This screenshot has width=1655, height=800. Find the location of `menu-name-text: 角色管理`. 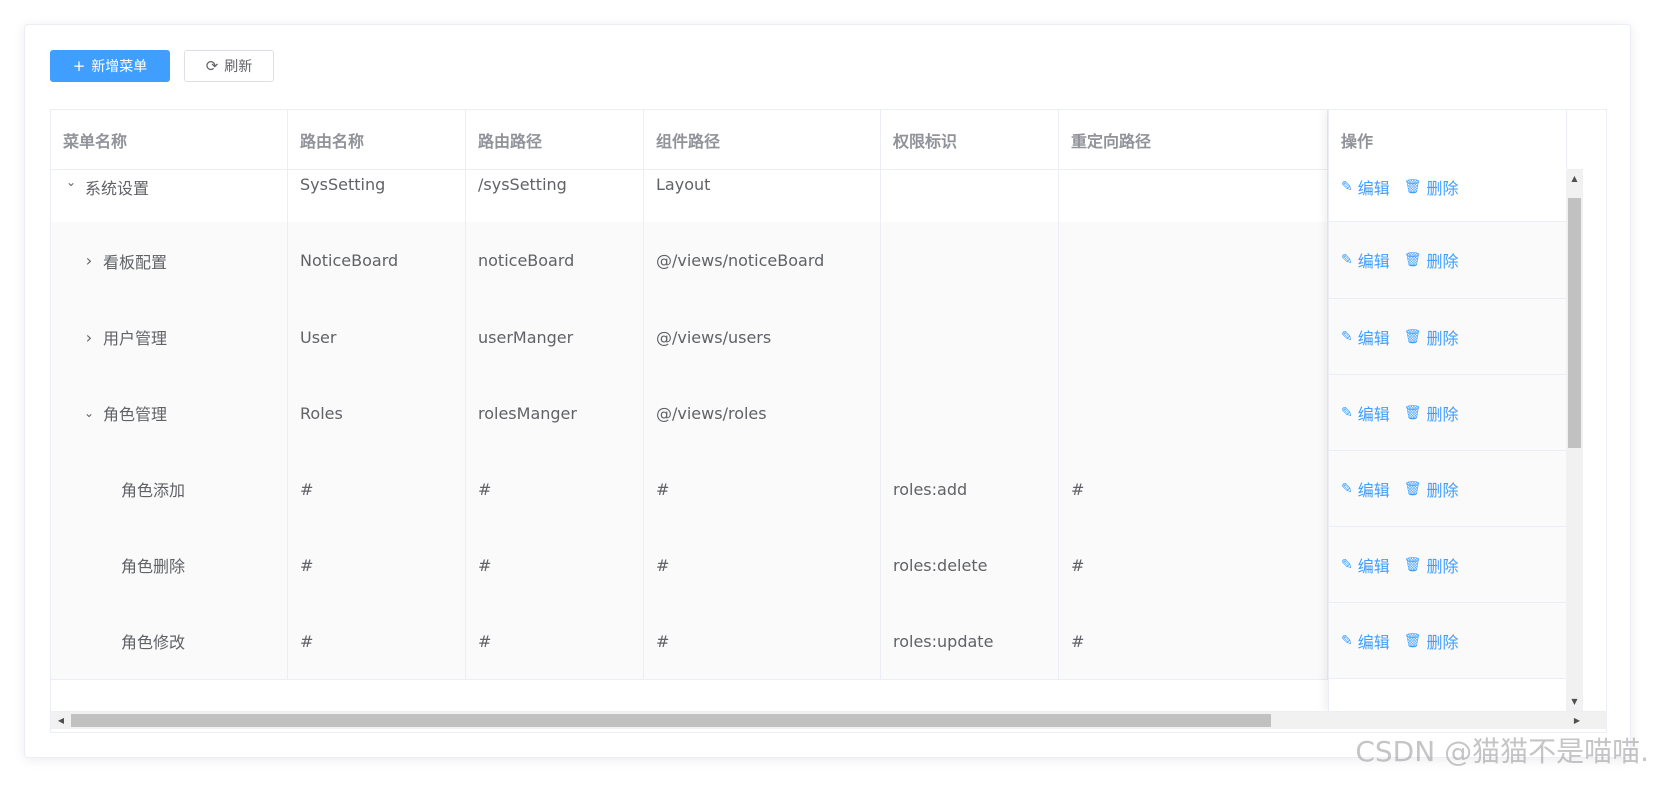

menu-name-text: 角色管理 is located at coordinates (135, 414).